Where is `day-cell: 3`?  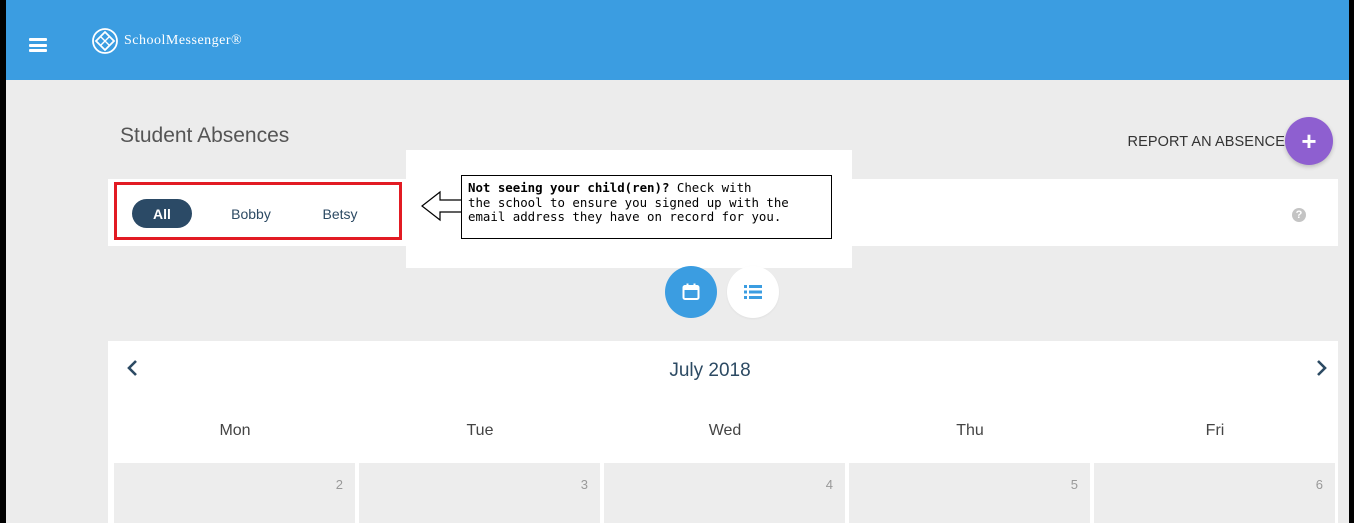
day-cell: 3 is located at coordinates (479, 493).